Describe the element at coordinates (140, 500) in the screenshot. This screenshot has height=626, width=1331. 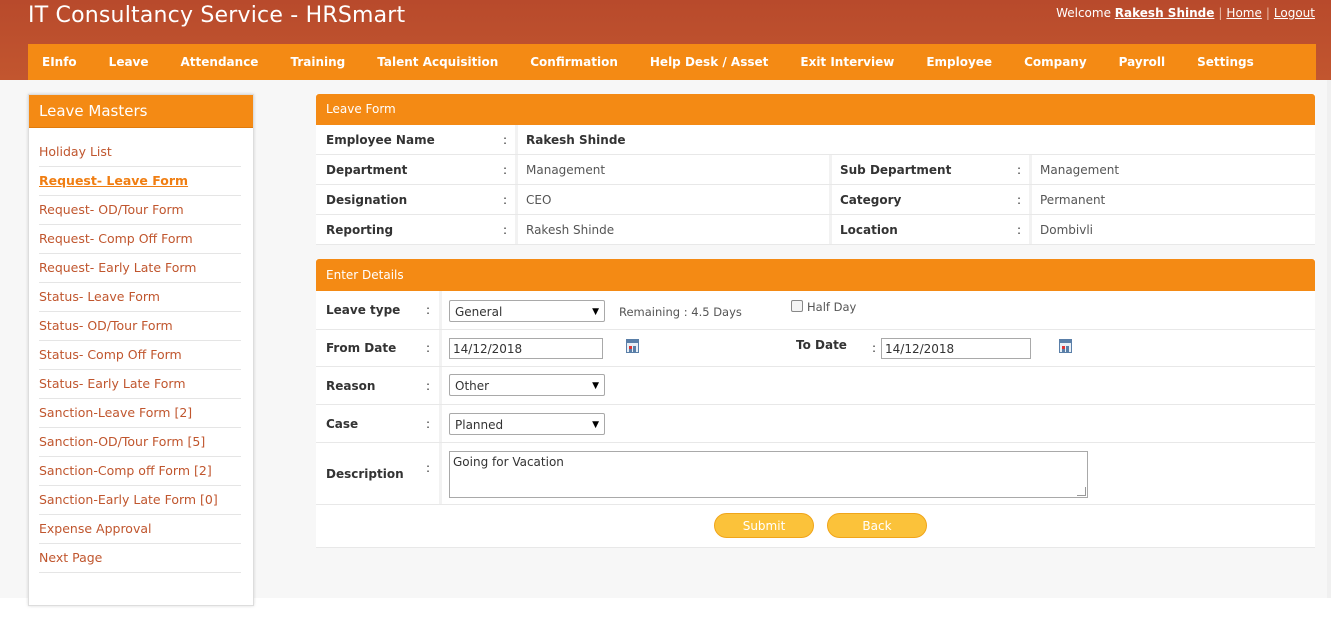
I see `sidebar-item-sanction-early-late: Sanction-Early Late Form [0]` at that location.